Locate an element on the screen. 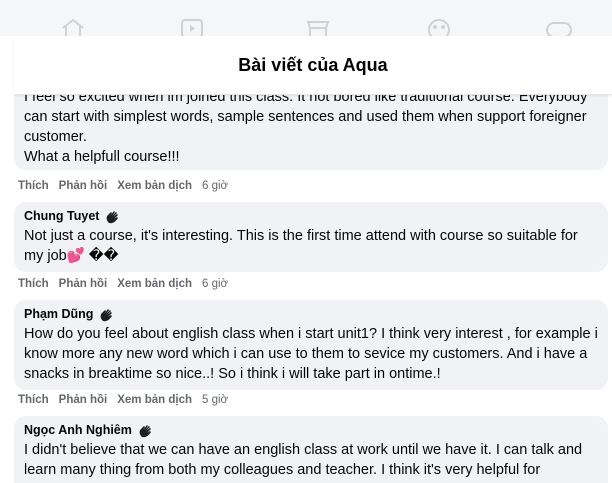 Image resolution: width=612 pixels, height=483 pixels. home-icon is located at coordinates (73, 27).